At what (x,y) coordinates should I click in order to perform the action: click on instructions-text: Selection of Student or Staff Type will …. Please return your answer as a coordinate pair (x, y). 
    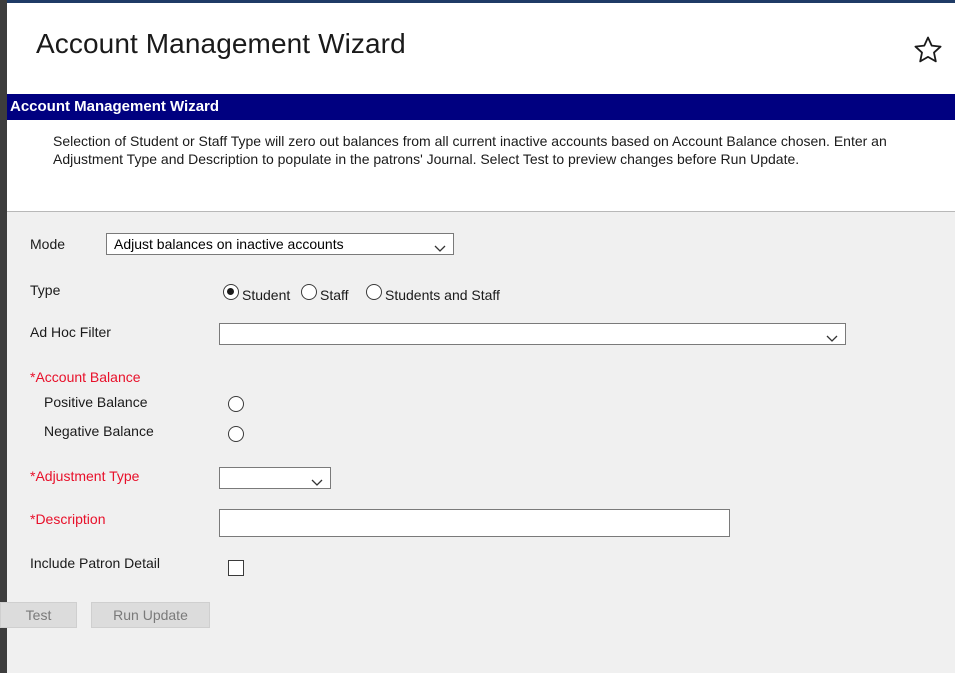
    Looking at the image, I should click on (481, 166).